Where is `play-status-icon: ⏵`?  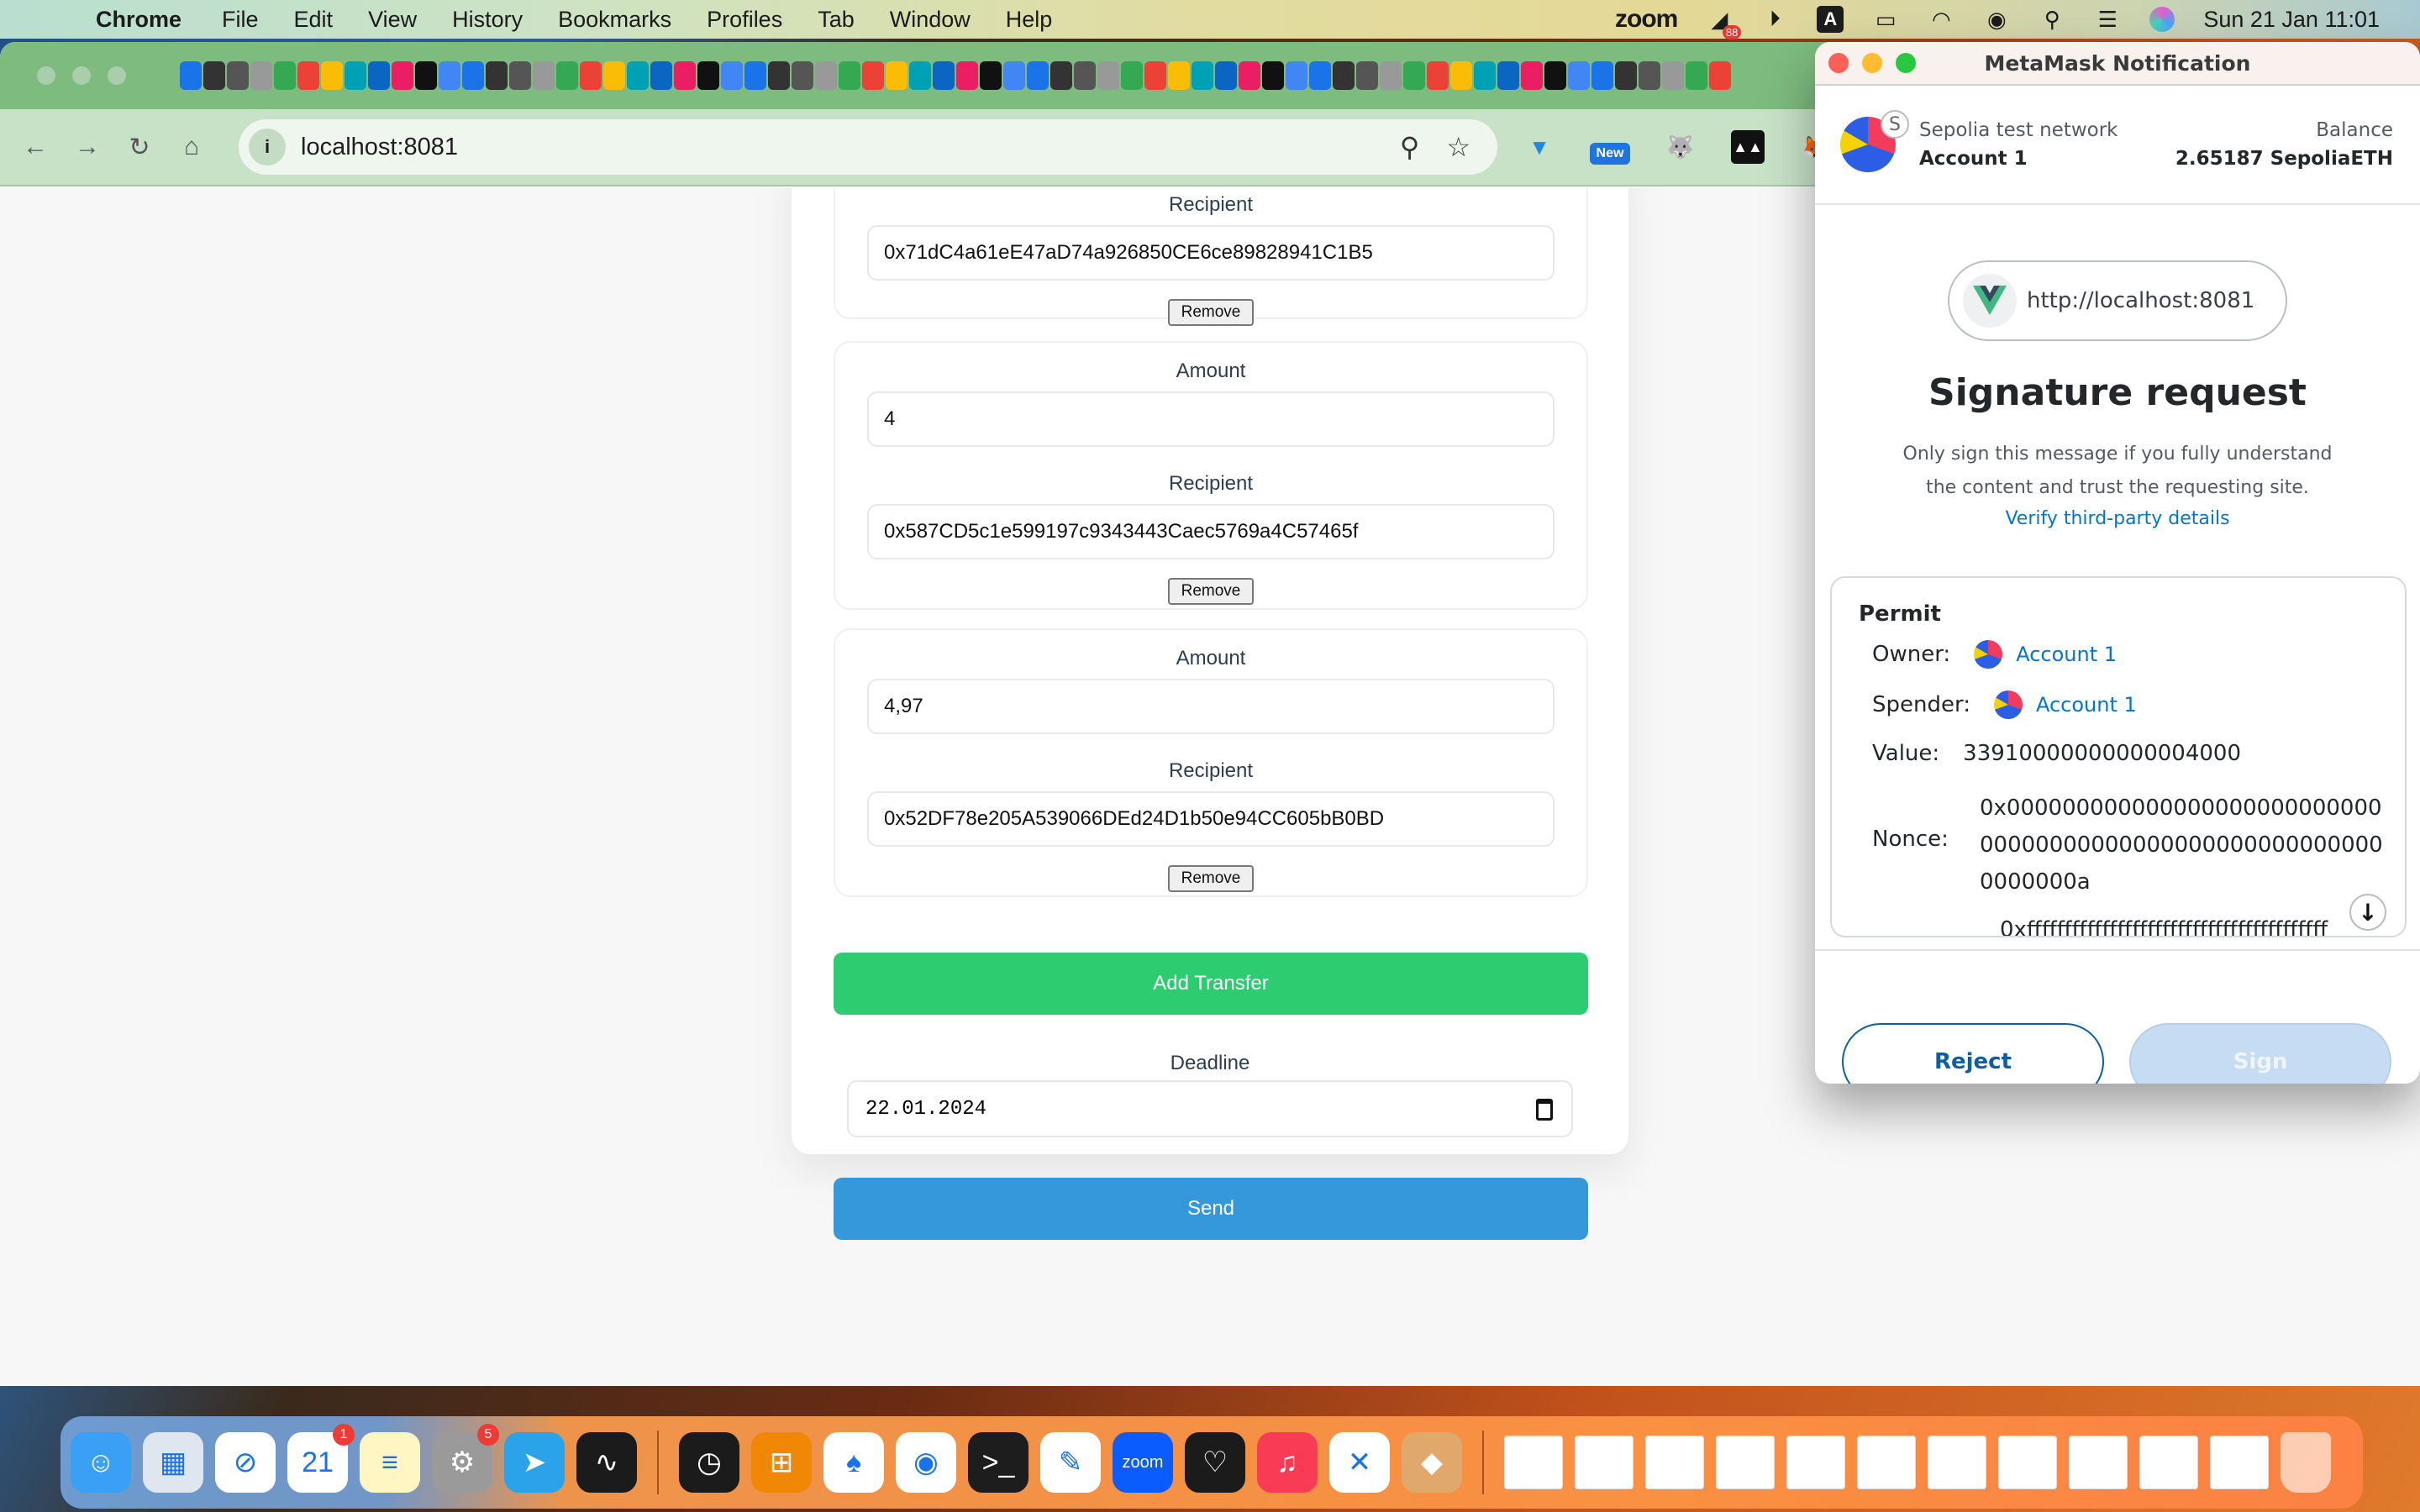
play-status-icon: ⏵ is located at coordinates (1774, 19).